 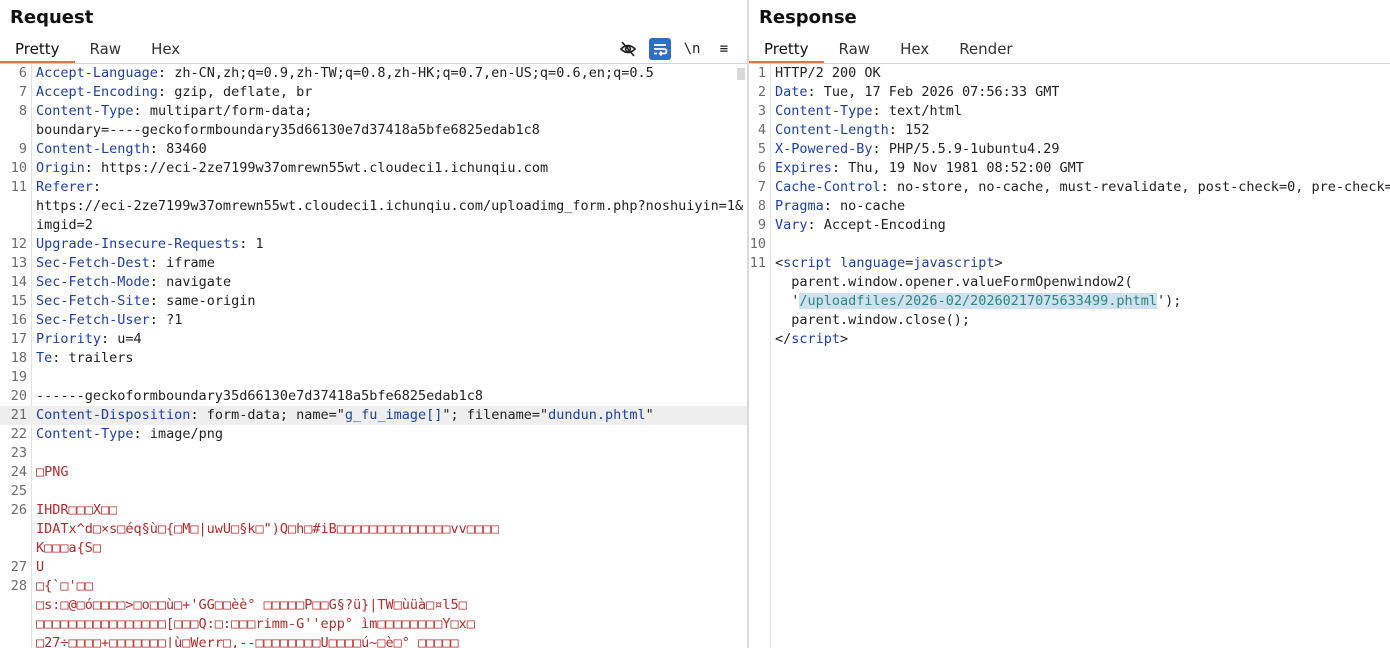 What do you see at coordinates (83, 358) in the screenshot?
I see `line-content: Te: trailers` at bounding box center [83, 358].